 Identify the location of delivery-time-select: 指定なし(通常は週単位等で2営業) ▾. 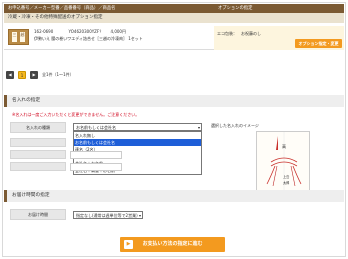
(108, 215).